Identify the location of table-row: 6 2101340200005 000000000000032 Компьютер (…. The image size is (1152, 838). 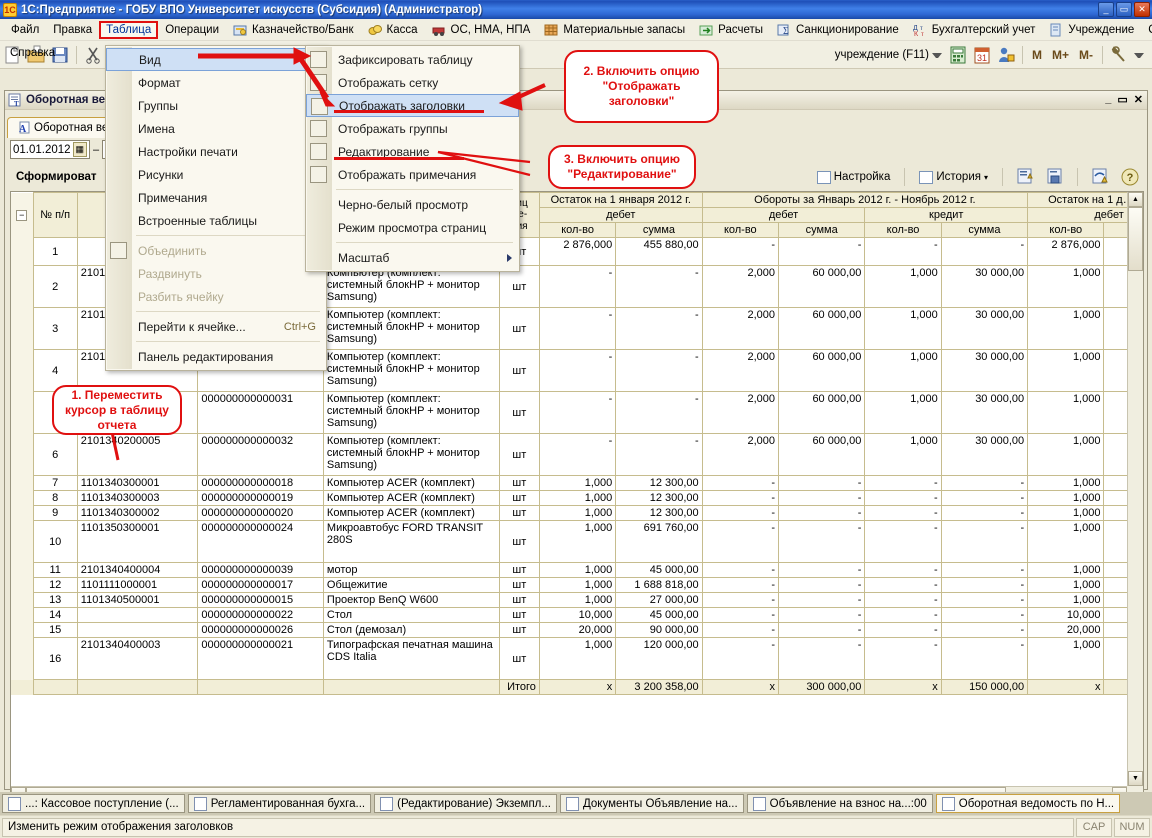
(569, 454).